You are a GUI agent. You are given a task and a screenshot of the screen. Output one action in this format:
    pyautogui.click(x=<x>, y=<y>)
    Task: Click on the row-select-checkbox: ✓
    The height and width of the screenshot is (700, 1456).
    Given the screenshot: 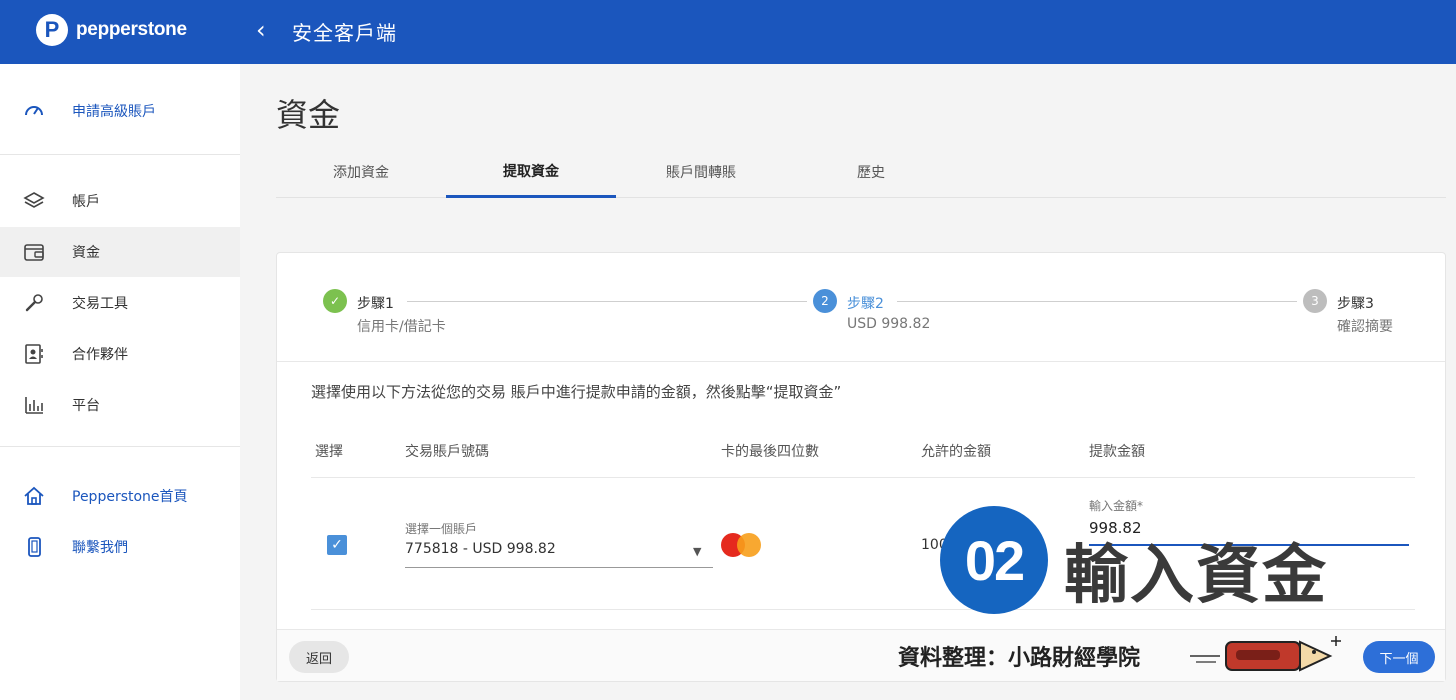 What is the action you would take?
    pyautogui.click(x=337, y=545)
    